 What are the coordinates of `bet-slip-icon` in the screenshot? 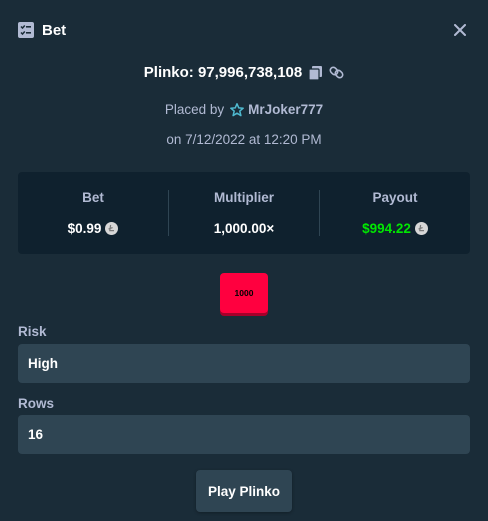 It's located at (26, 30).